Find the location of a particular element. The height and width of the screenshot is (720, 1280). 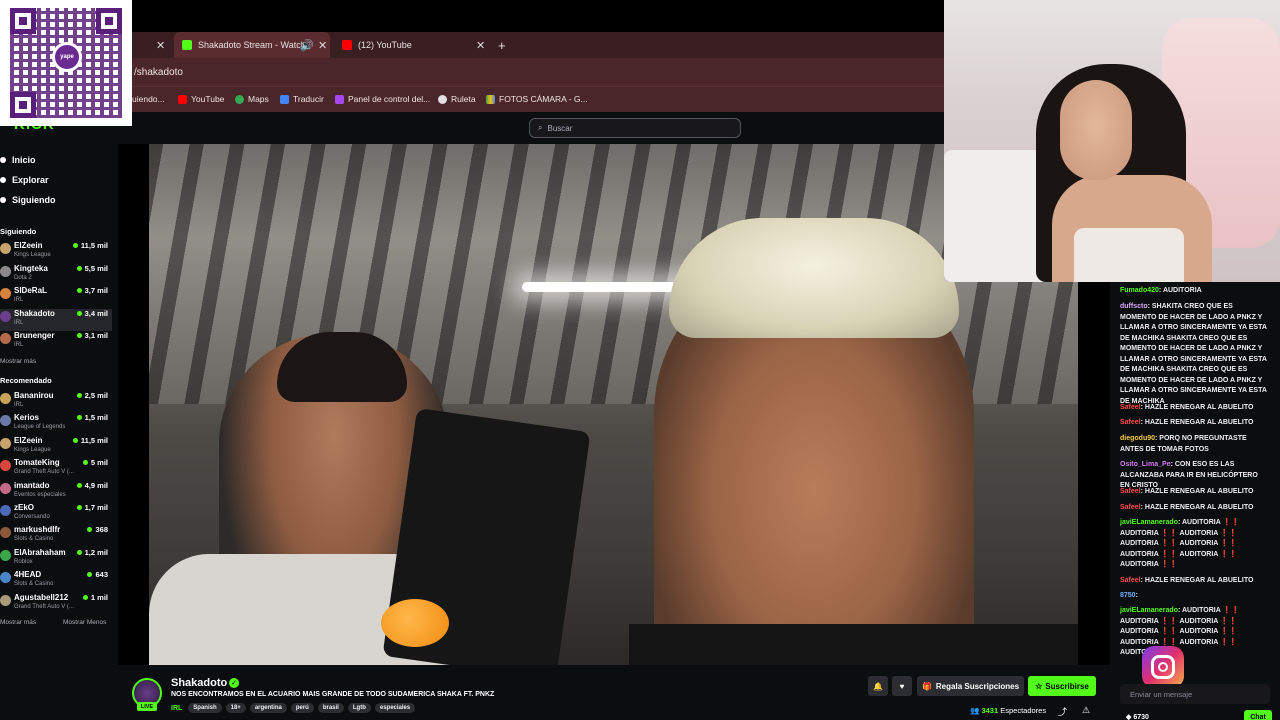

notification-button: 🔔 is located at coordinates (878, 686).